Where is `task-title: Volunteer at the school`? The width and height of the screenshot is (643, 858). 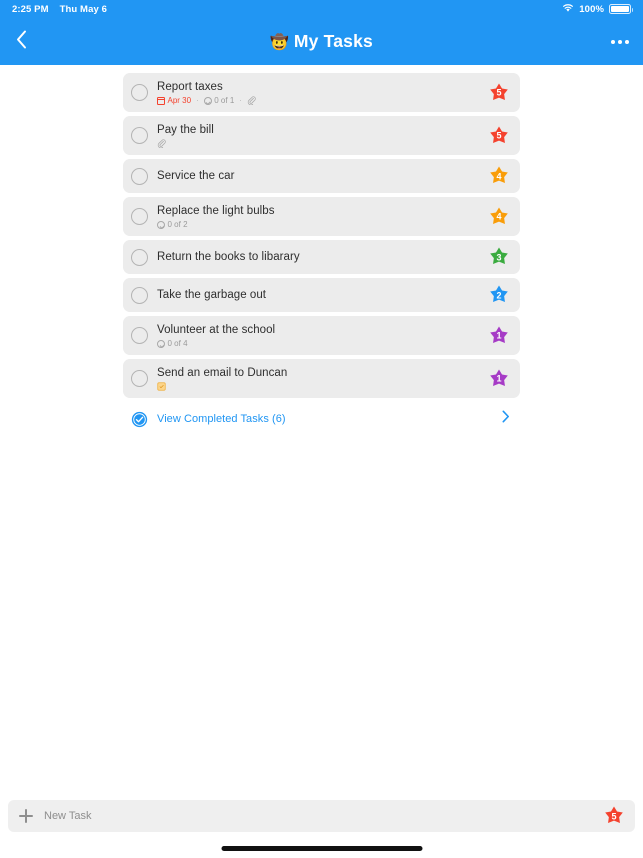
task-title: Volunteer at the school is located at coordinates (216, 329).